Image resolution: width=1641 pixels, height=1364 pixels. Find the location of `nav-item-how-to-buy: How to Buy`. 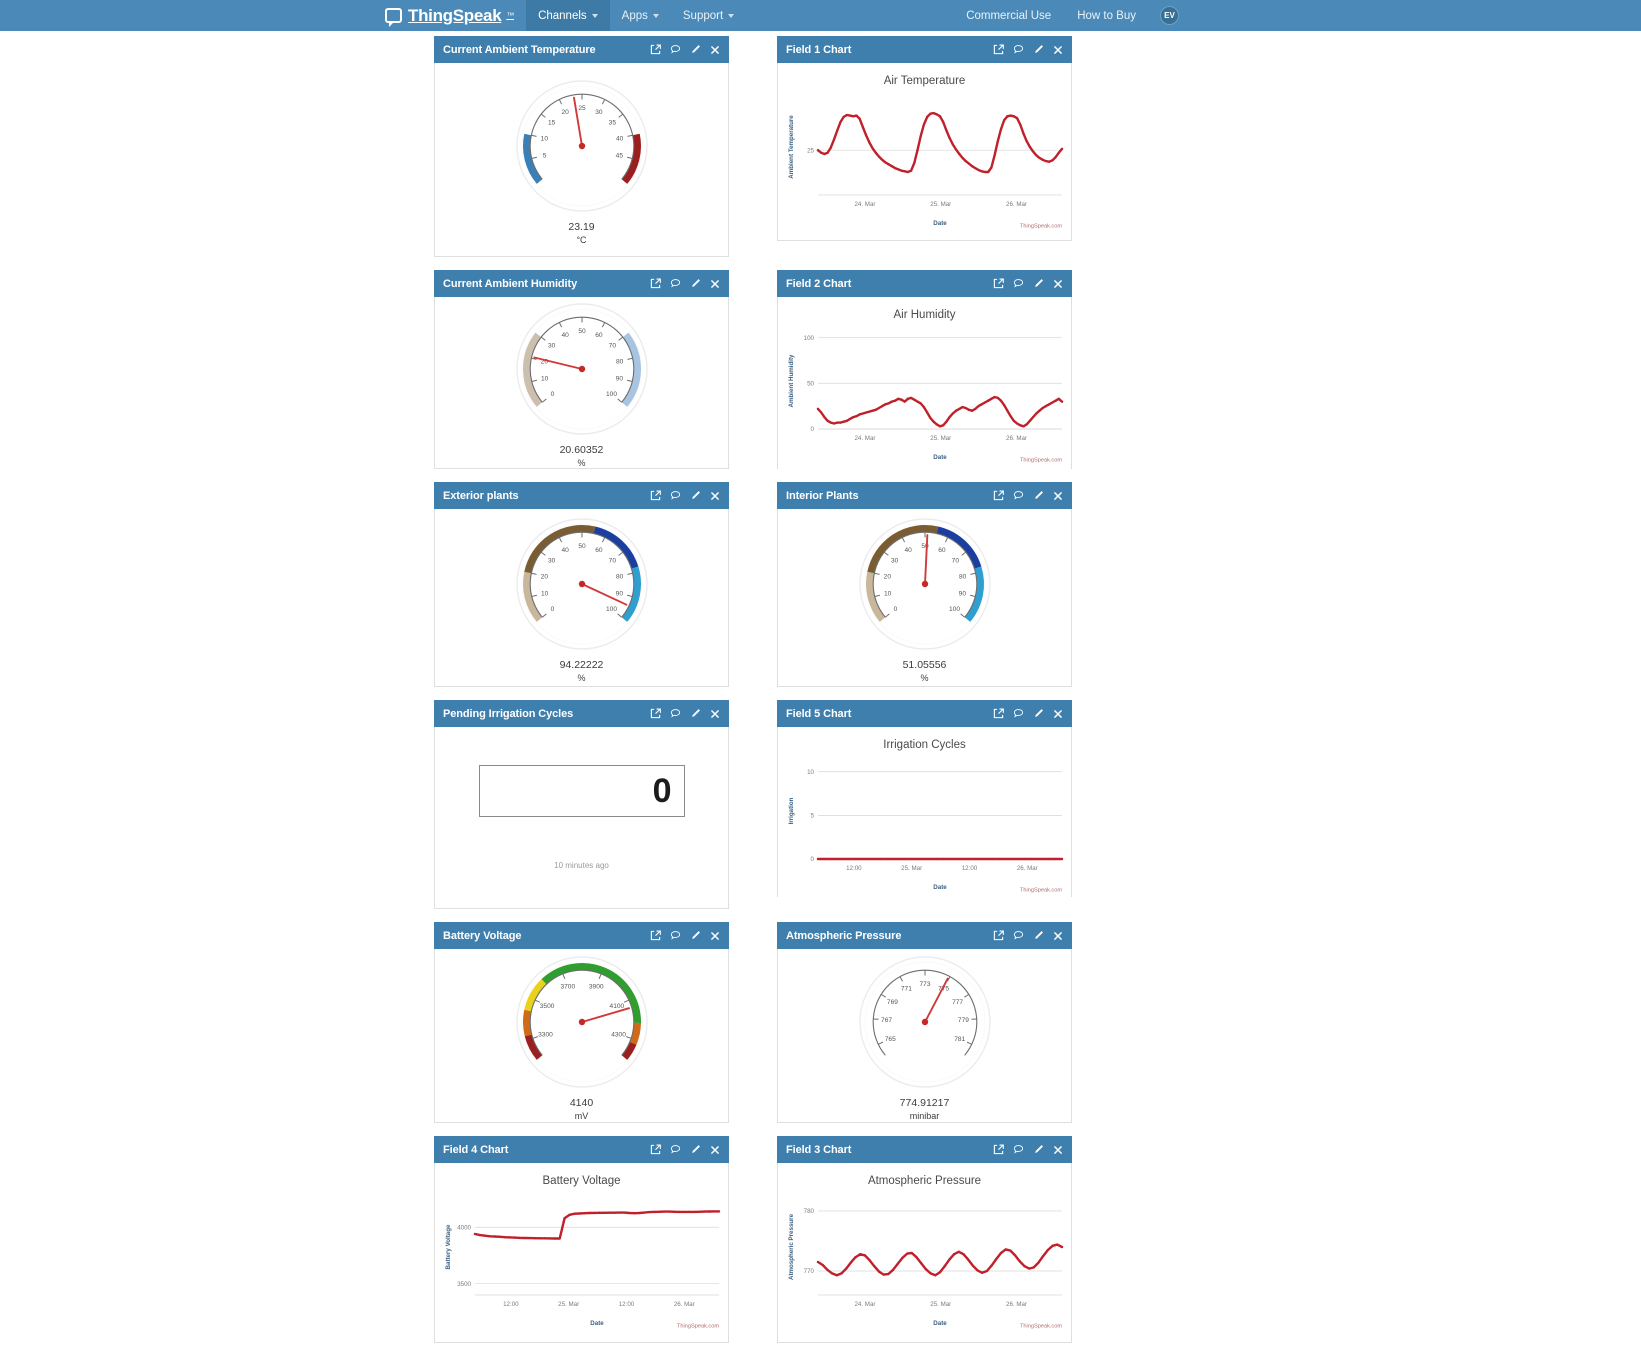

nav-item-how-to-buy: How to Buy is located at coordinates (1106, 16).